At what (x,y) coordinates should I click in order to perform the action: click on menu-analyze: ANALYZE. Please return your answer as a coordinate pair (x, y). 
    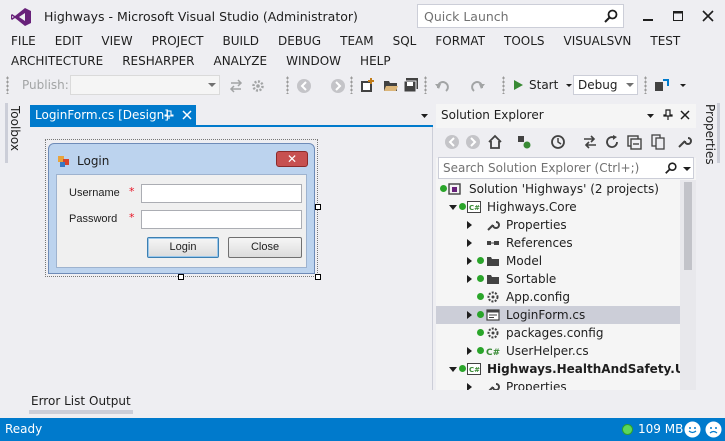
    Looking at the image, I should click on (238, 61).